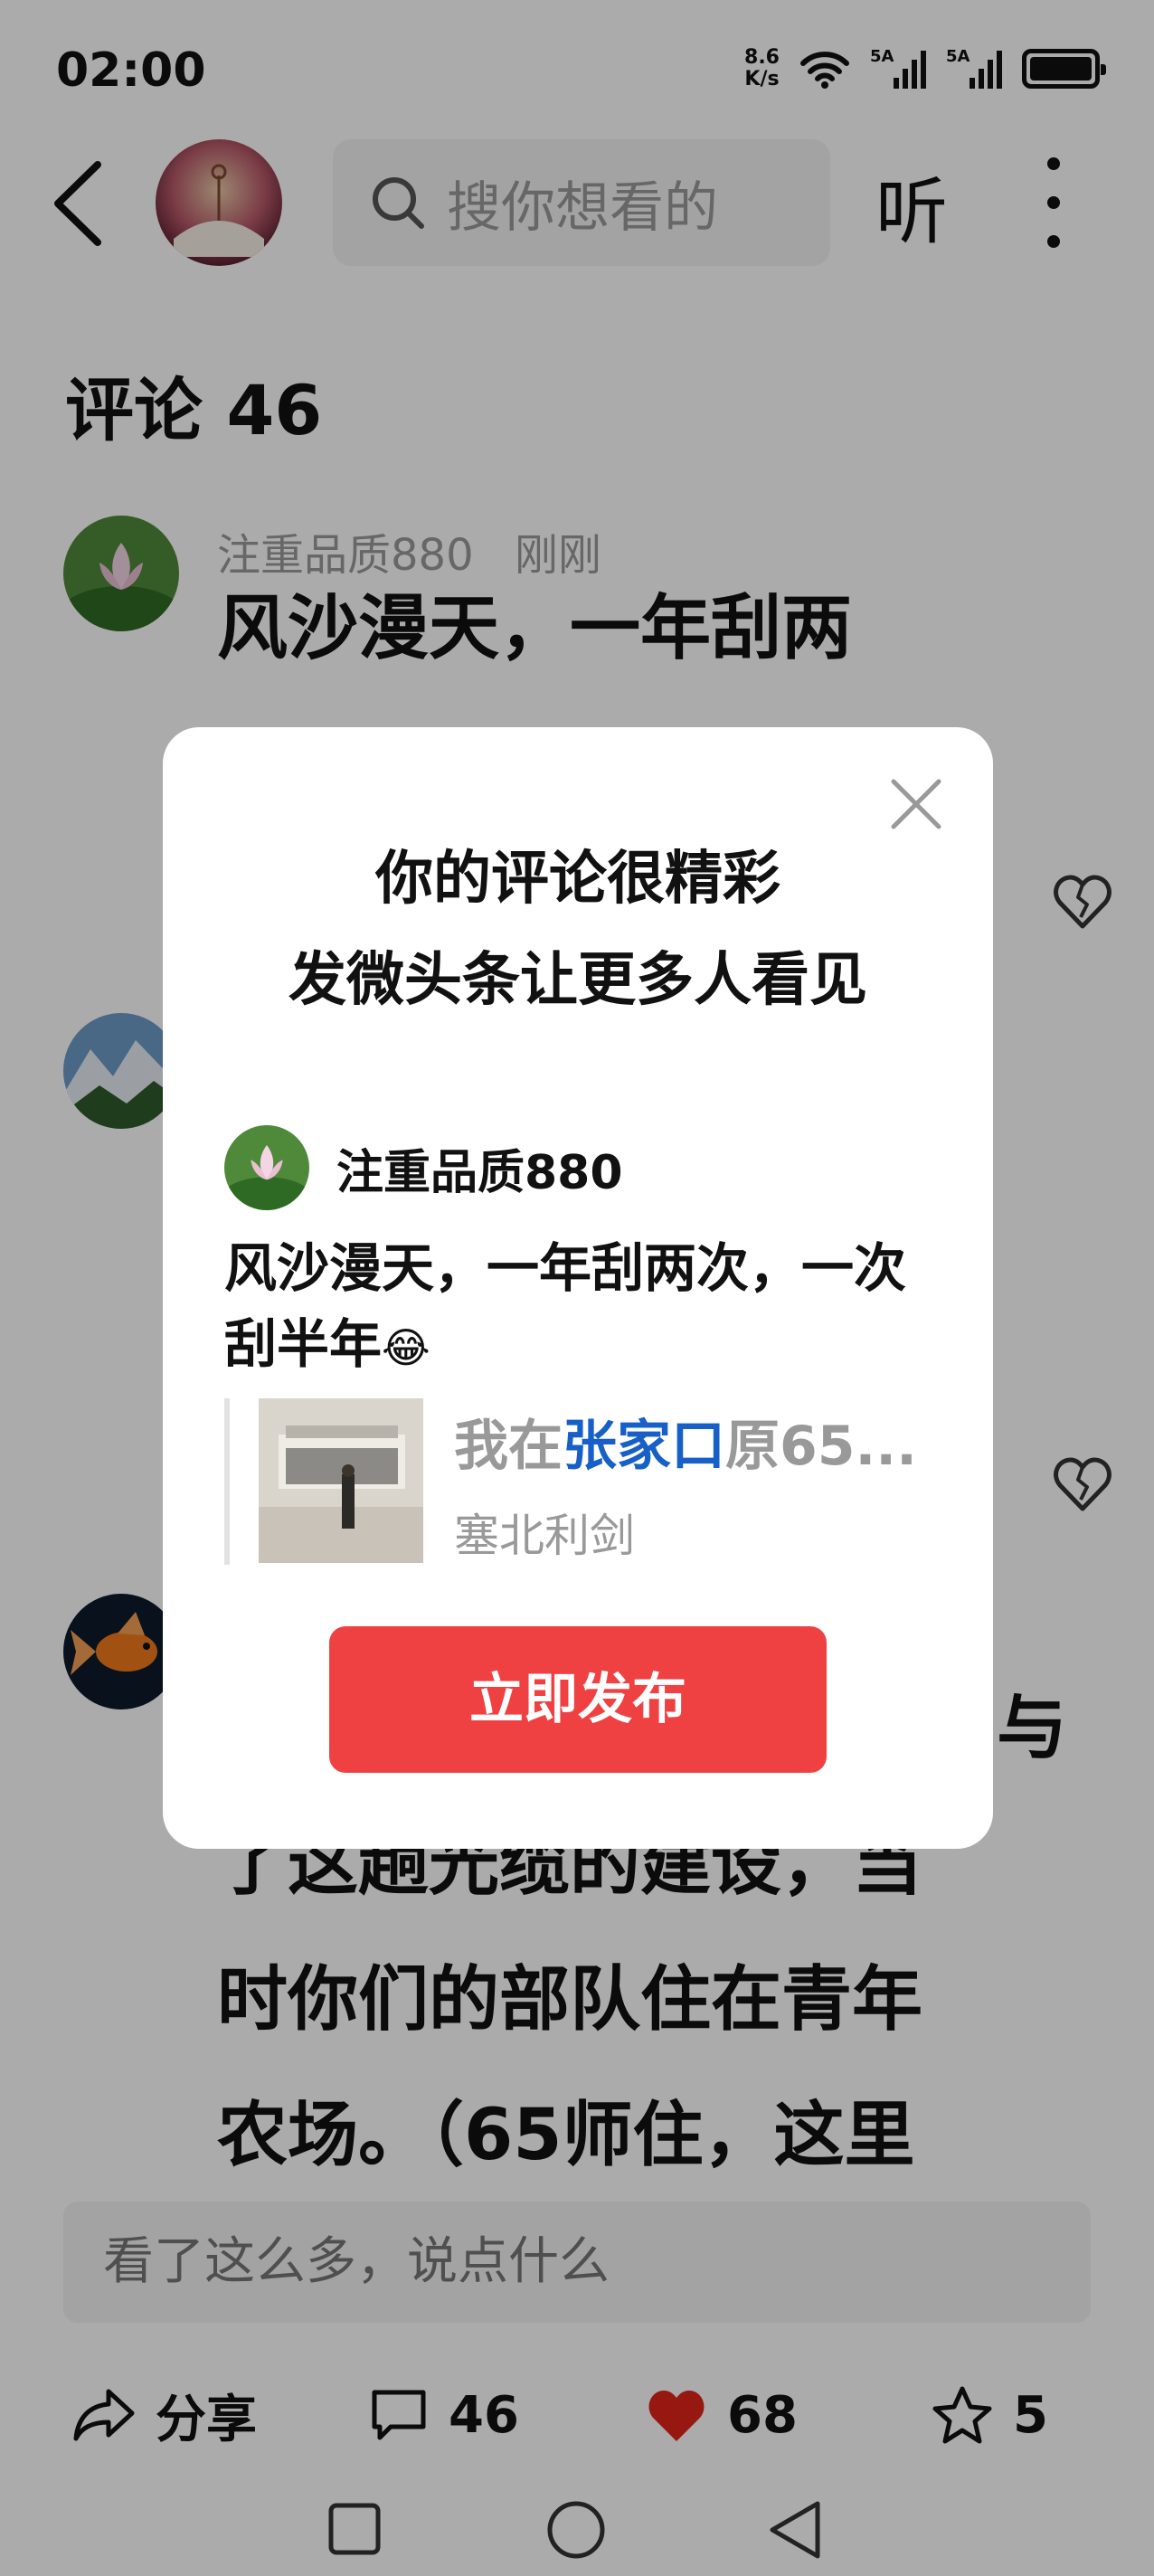 This screenshot has height=2576, width=1154. What do you see at coordinates (577, 1482) in the screenshot?
I see `quoted-article: 我在张家口原65... 塞北利剑` at bounding box center [577, 1482].